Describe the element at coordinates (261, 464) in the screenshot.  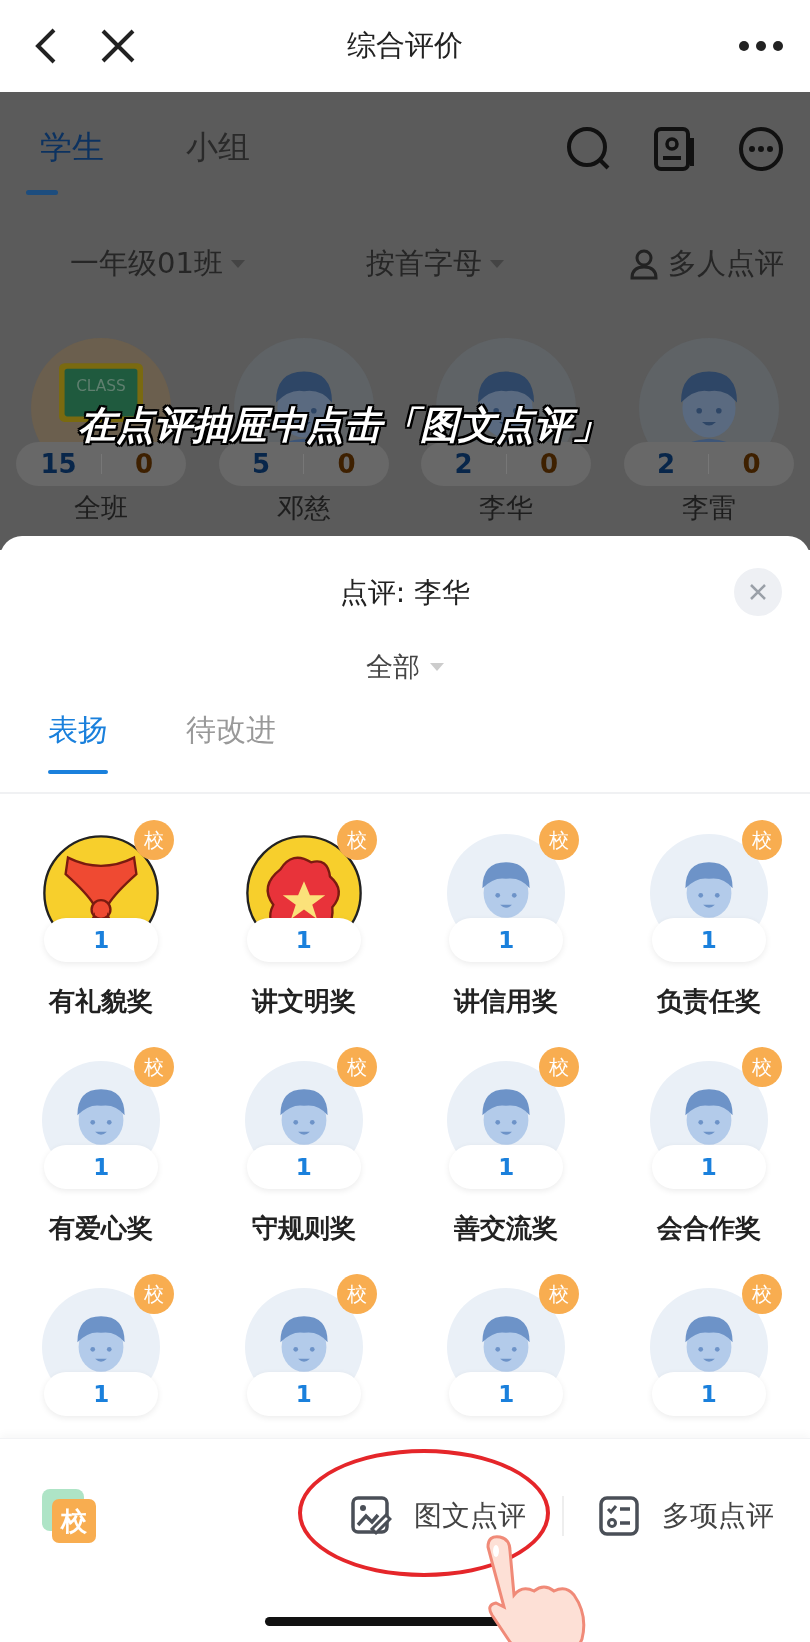
I see `praise-count: 5` at that location.